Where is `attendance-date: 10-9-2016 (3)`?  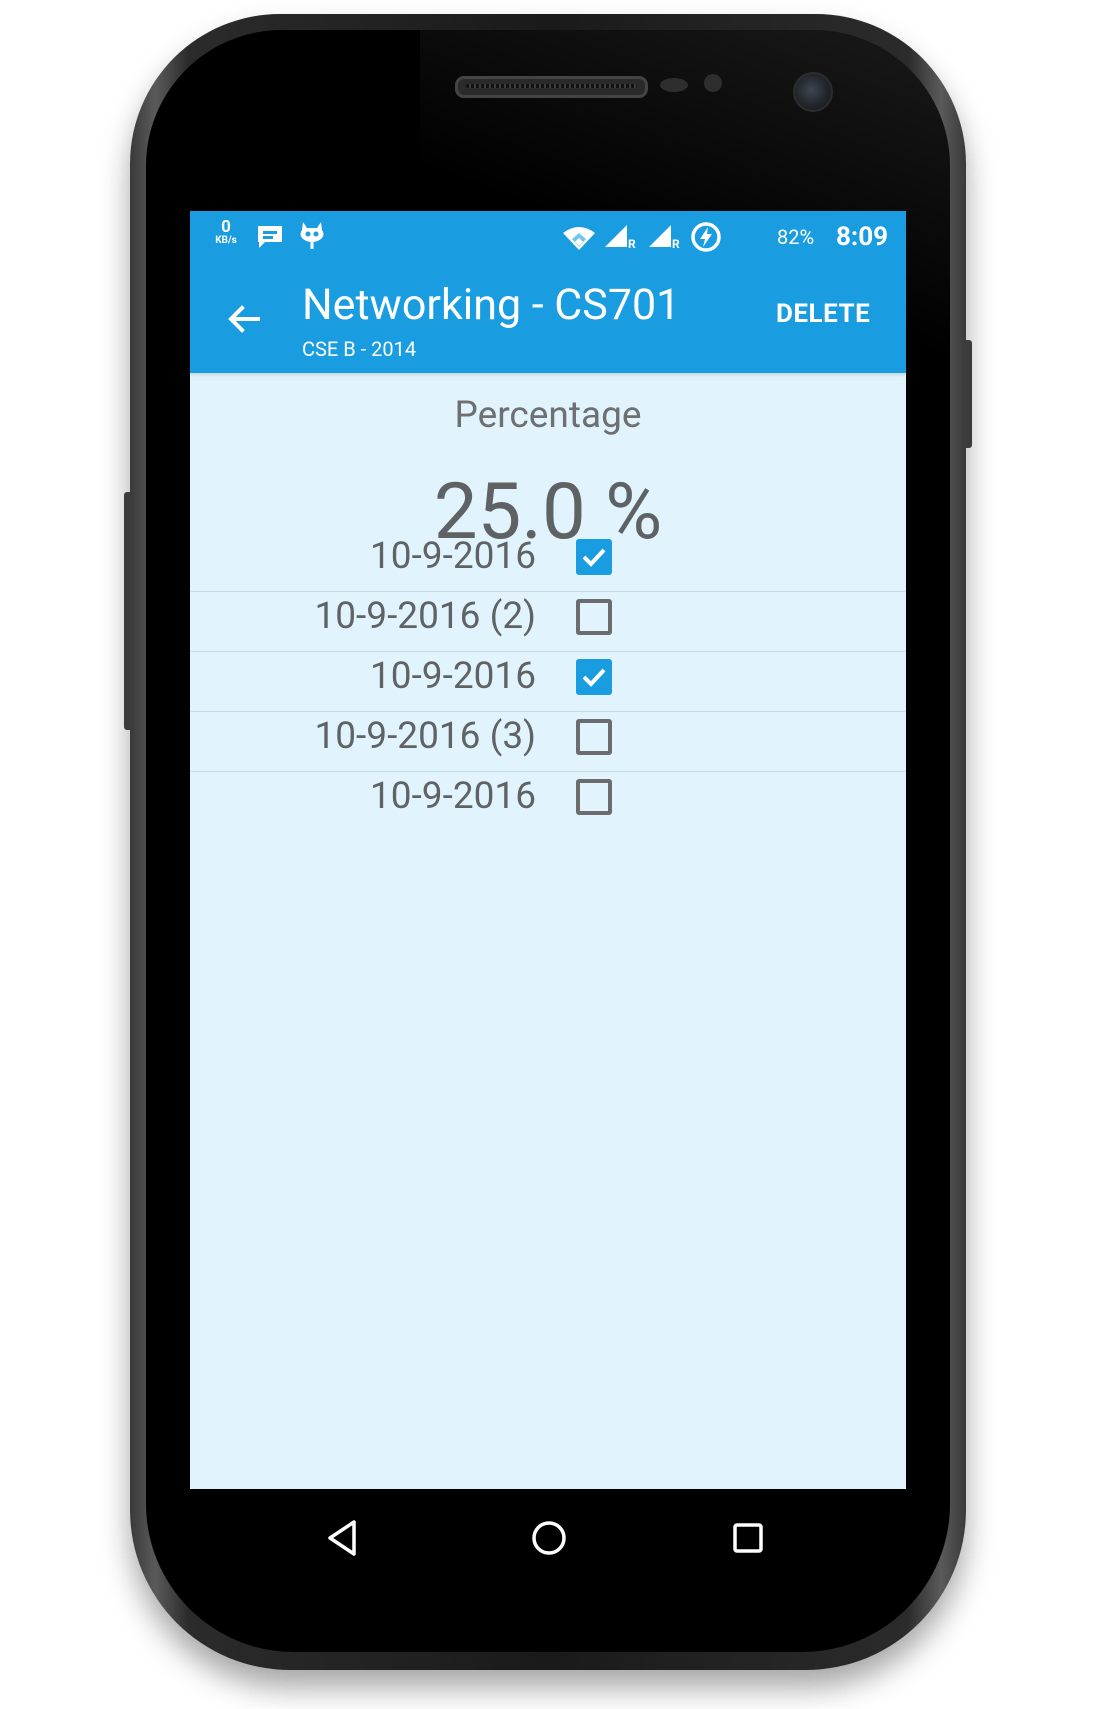
attendance-date: 10-9-2016 (3) is located at coordinates (425, 736).